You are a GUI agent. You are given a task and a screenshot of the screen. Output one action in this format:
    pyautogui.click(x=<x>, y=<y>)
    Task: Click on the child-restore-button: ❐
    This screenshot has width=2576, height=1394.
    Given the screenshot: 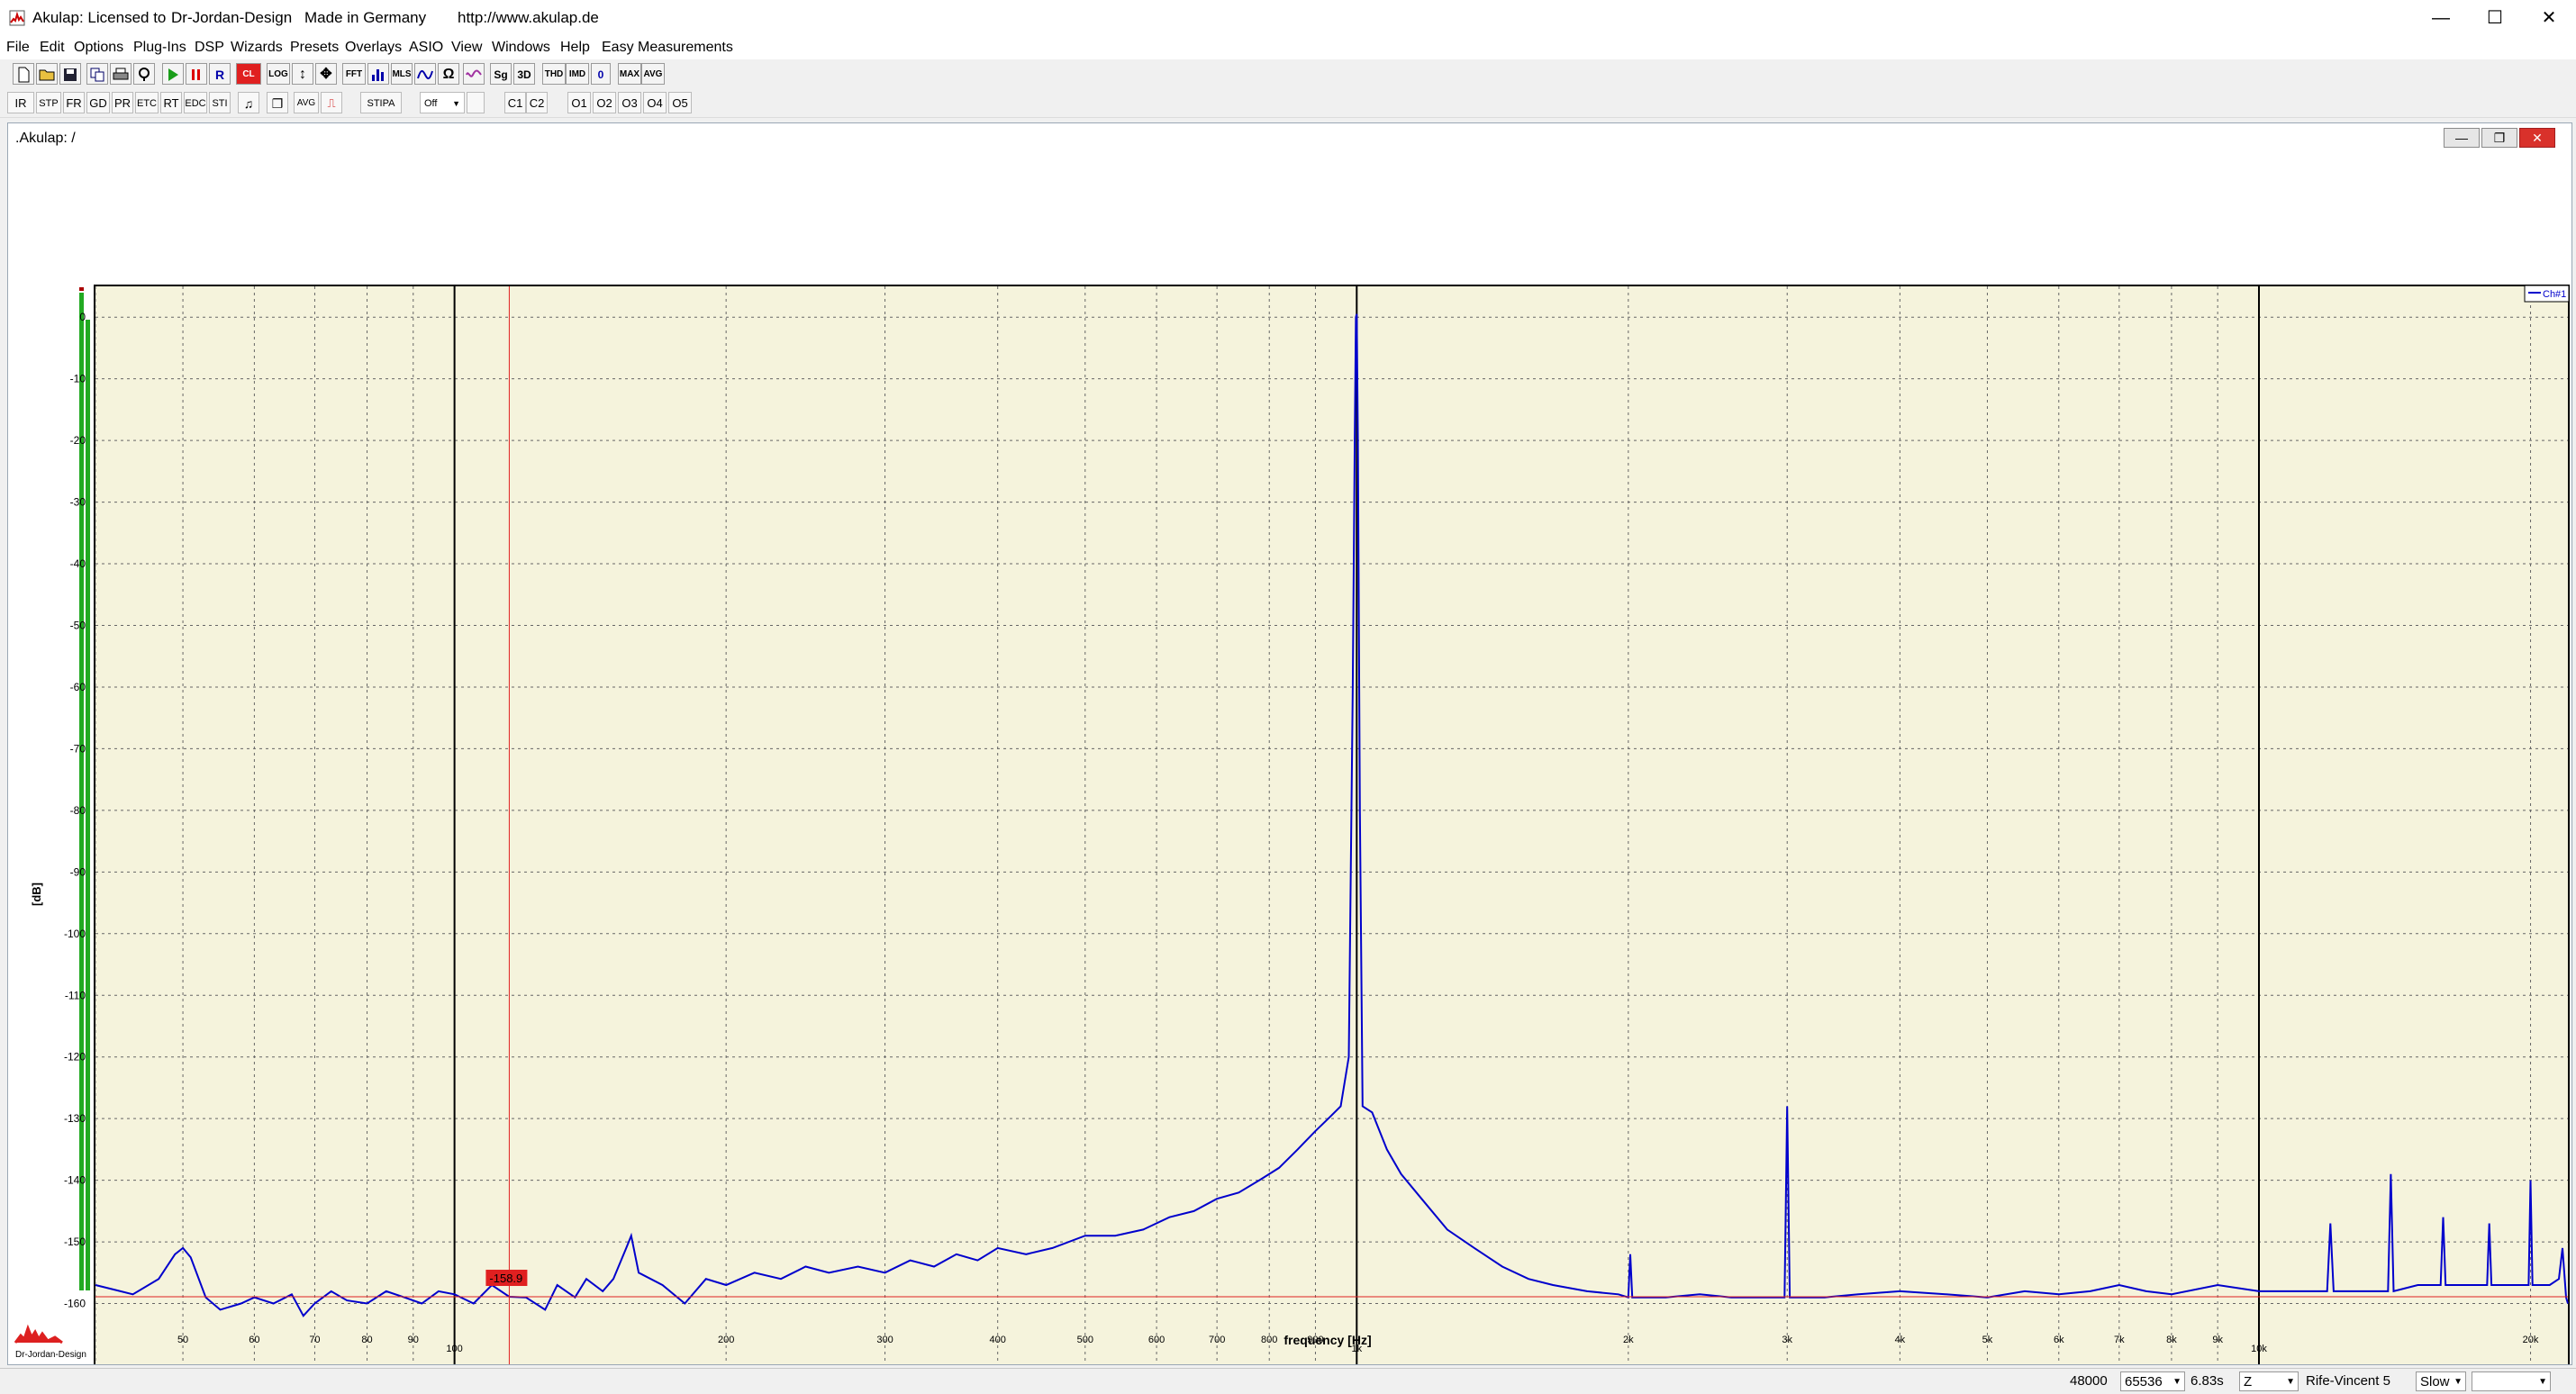 What is the action you would take?
    pyautogui.click(x=2499, y=138)
    